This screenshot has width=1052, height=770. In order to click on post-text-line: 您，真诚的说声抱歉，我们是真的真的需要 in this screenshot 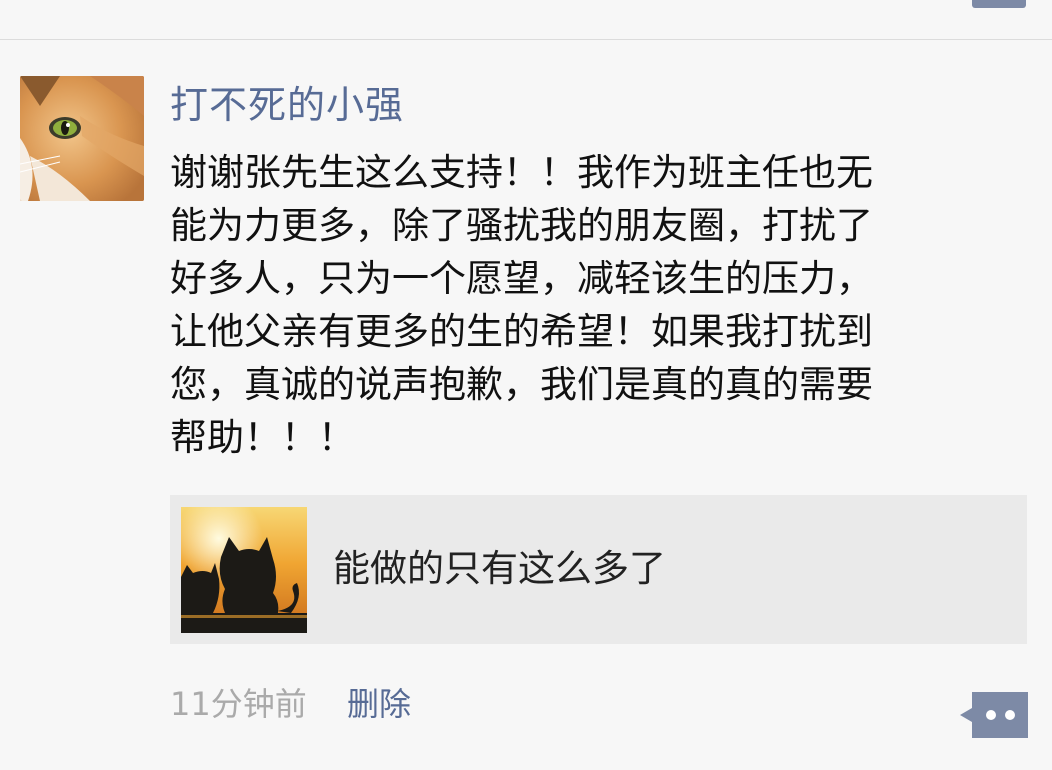, I will do `click(521, 384)`.